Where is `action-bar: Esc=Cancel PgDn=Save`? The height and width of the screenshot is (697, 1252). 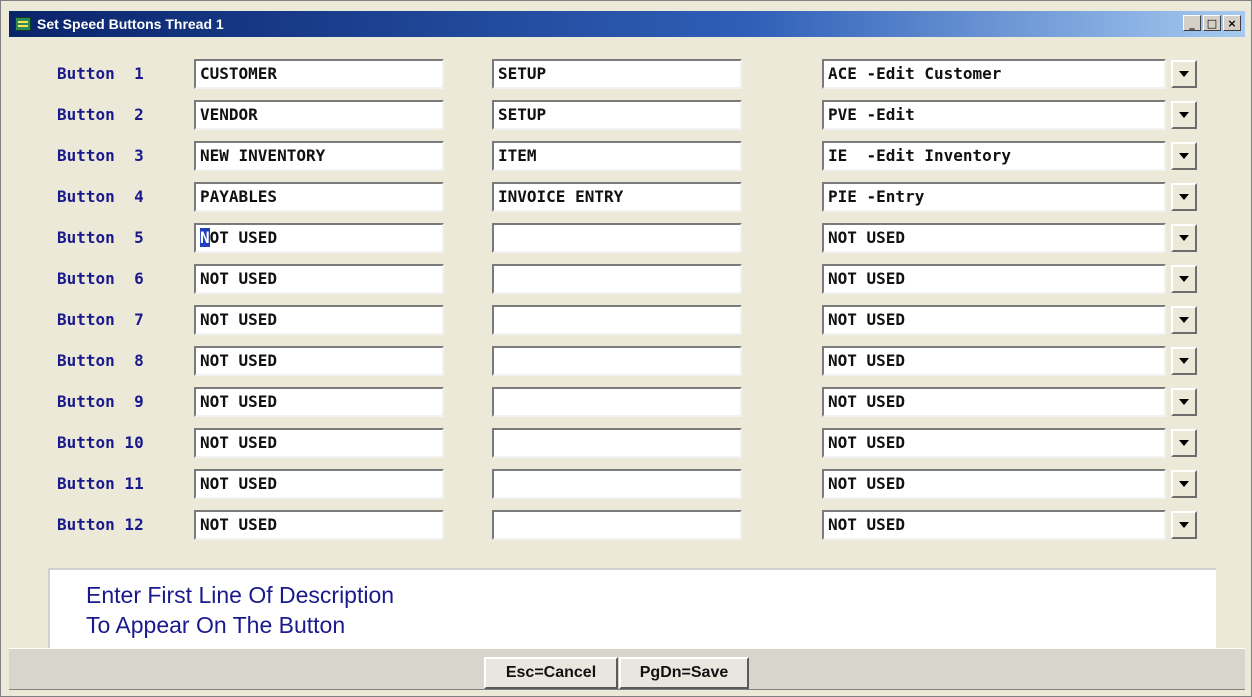 action-bar: Esc=Cancel PgDn=Save is located at coordinates (627, 669).